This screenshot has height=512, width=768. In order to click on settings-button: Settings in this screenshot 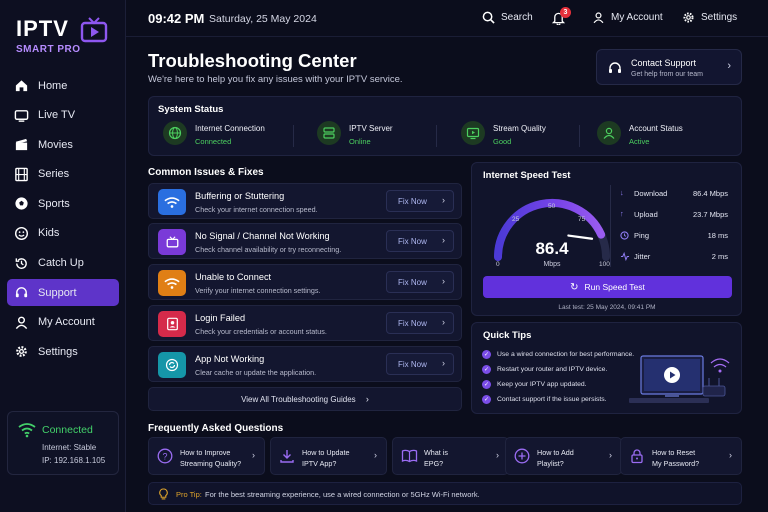, I will do `click(709, 17)`.